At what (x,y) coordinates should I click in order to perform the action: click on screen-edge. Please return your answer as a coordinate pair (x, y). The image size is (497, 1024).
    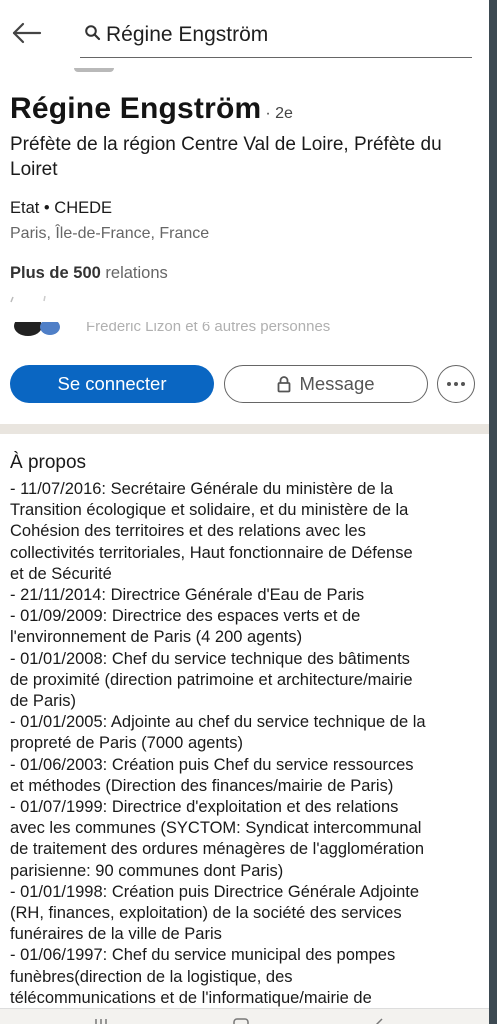
    Looking at the image, I should click on (493, 512).